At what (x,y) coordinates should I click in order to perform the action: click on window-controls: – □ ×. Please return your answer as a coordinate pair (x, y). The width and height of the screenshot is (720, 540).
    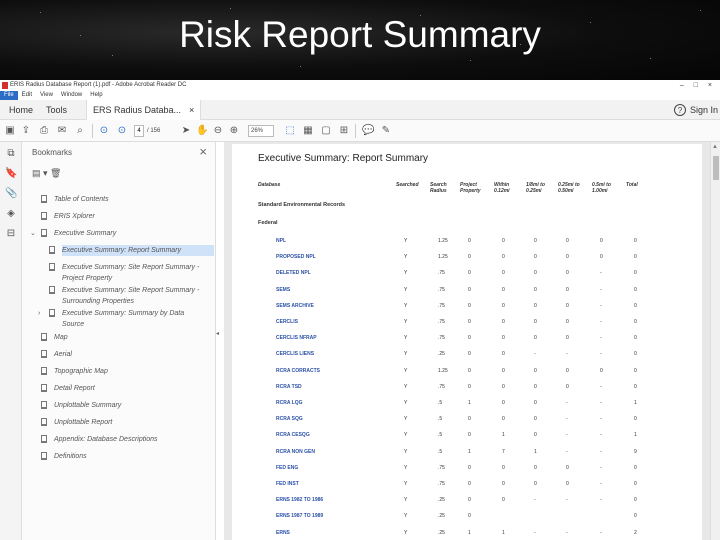
    Looking at the image, I should click on (698, 85).